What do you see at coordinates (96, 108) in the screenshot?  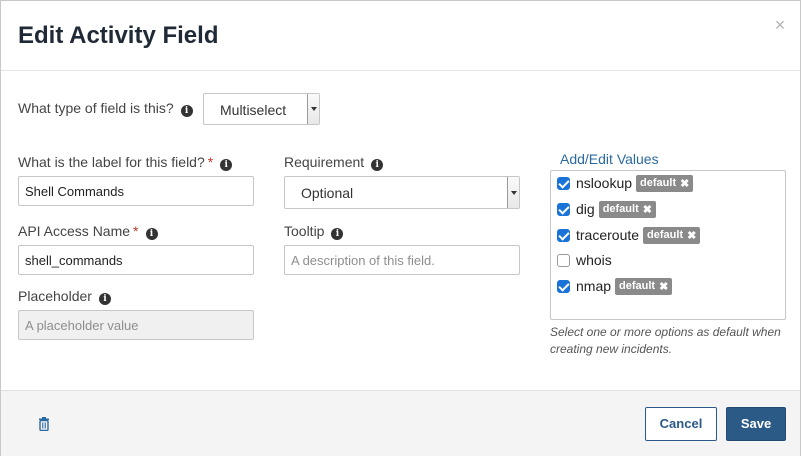 I see `field-type-label-text: What type of field is this?` at bounding box center [96, 108].